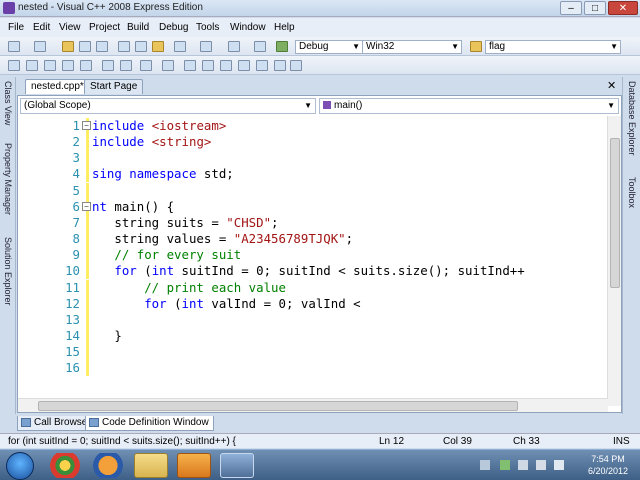 Image resolution: width=640 pixels, height=480 pixels. Describe the element at coordinates (65, 465) in the screenshot. I see `chrome-icon` at that location.